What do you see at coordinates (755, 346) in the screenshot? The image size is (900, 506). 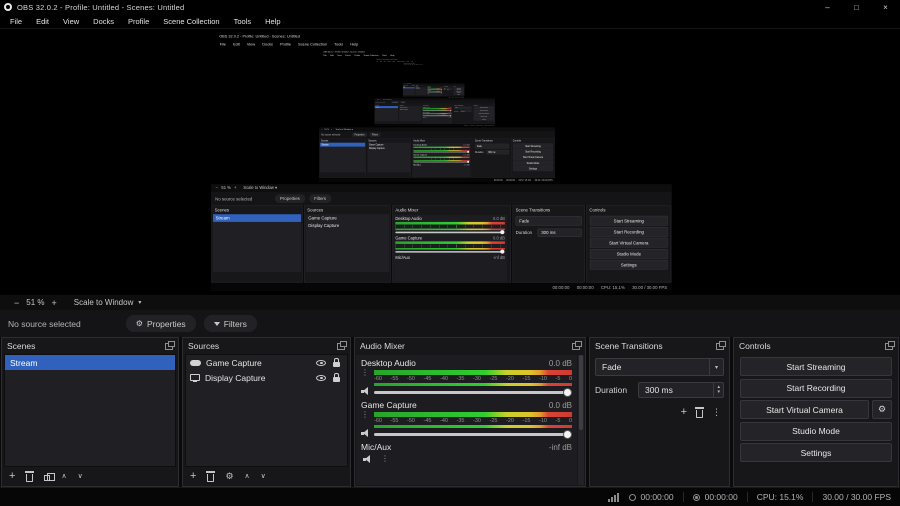 I see `controls-dock-title: Controls` at bounding box center [755, 346].